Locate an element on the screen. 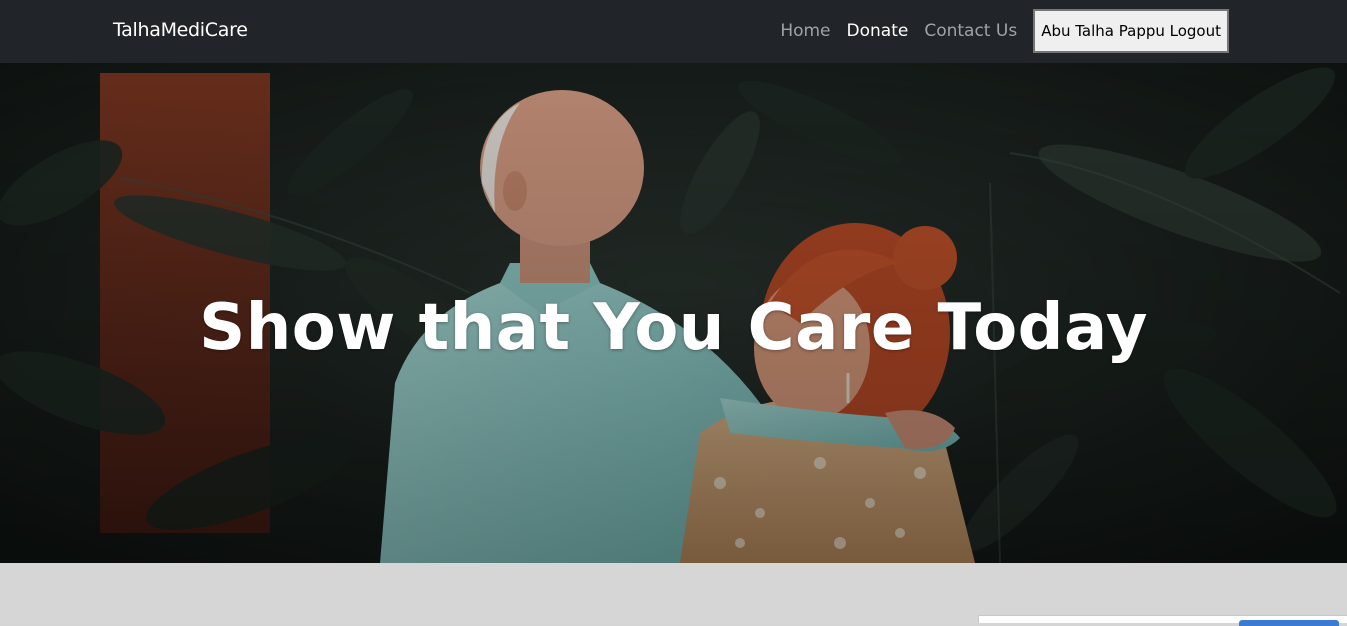  brand-logo: TalhaMediCare is located at coordinates (180, 30).